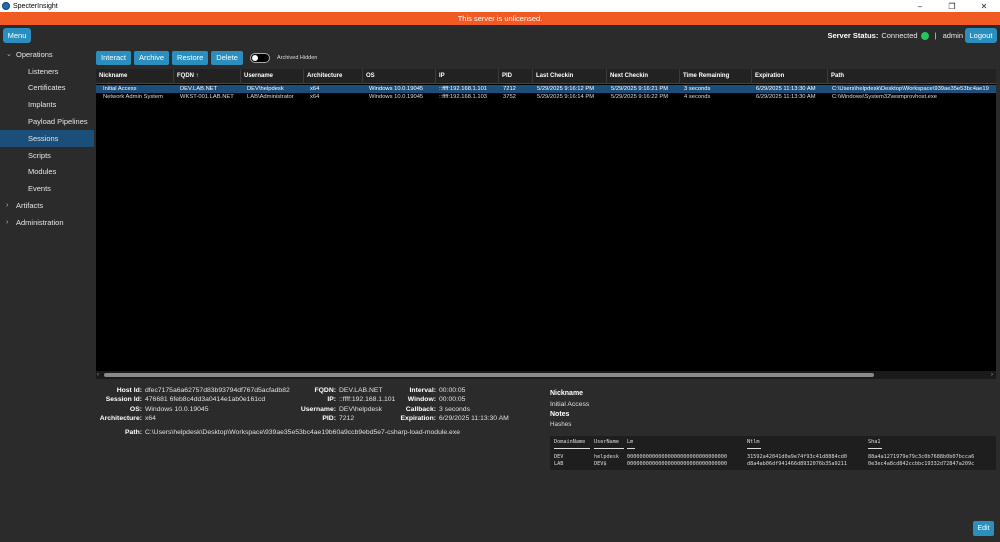 The image size is (1000, 542). I want to click on column-header-time-remaining: Time Remaining, so click(715, 76).